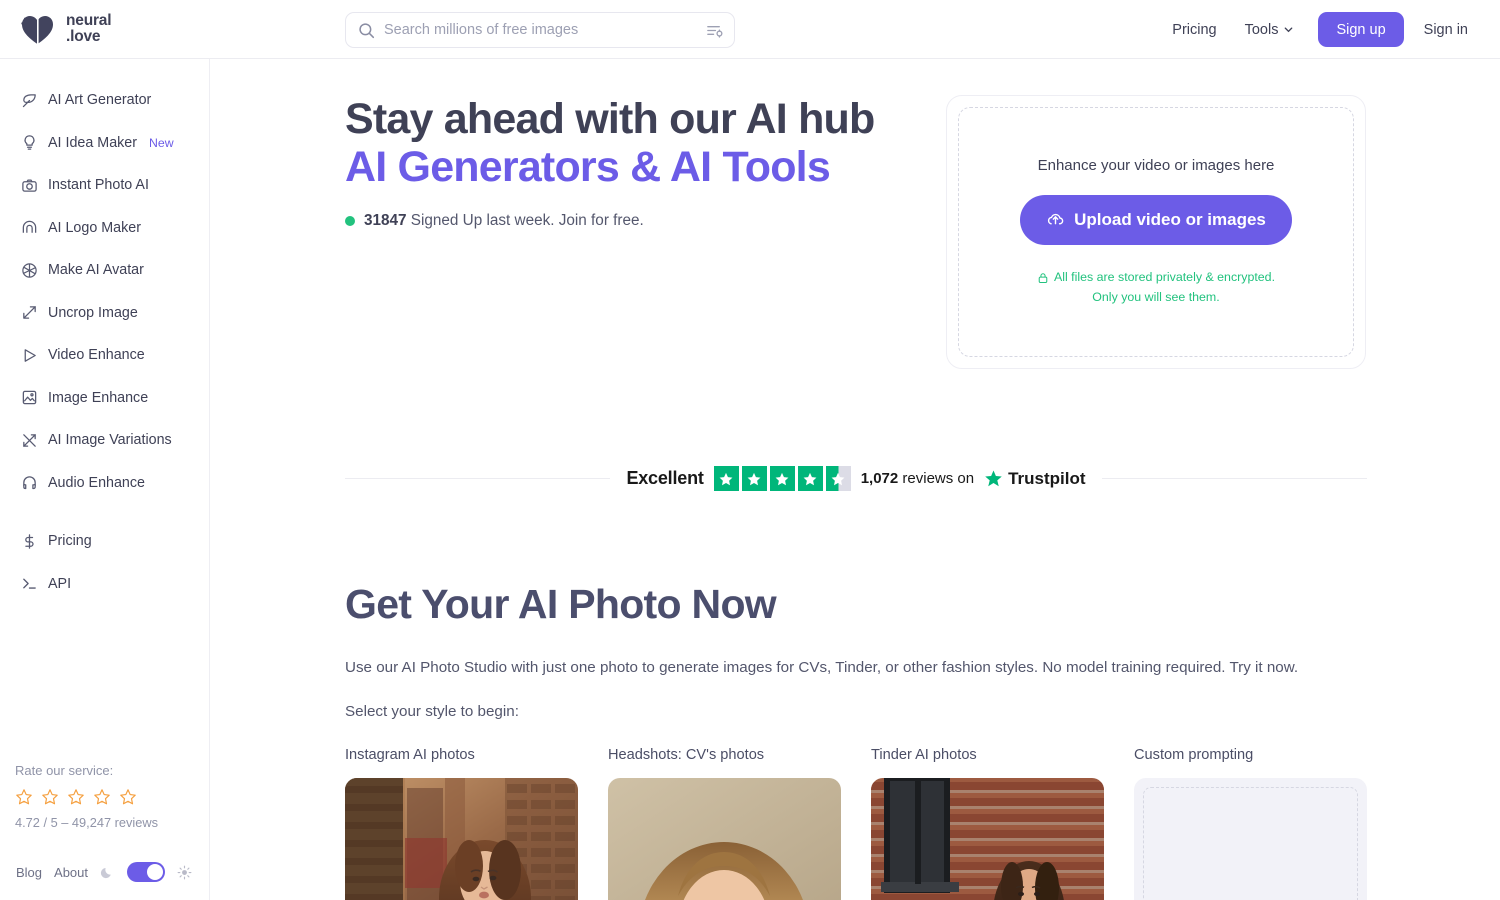  Describe the element at coordinates (94, 227) in the screenshot. I see `sidebar-label: AI Logo Maker` at that location.